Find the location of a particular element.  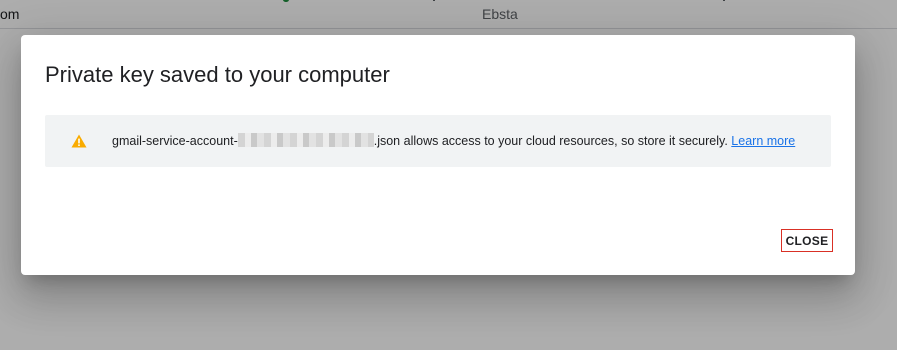

filename-suffix: .json is located at coordinates (387, 141).